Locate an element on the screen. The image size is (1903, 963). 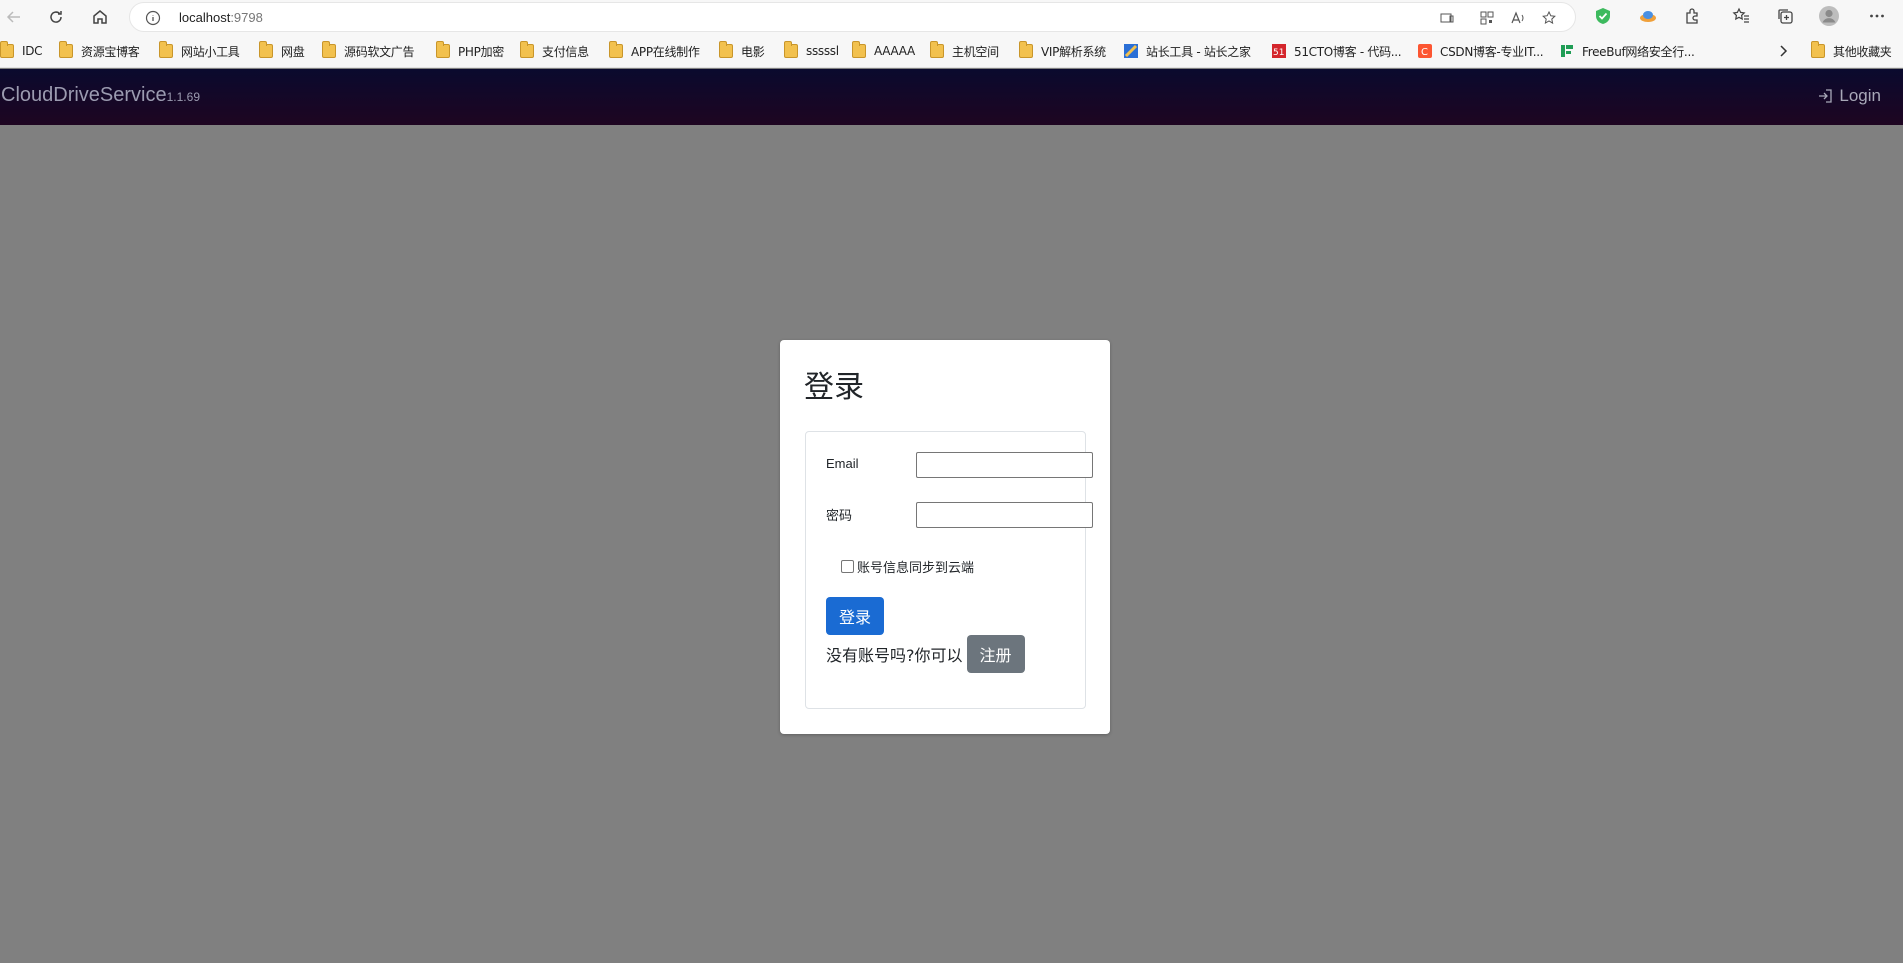
login-form: Email 密码 账号信息同步到云端 登录 没有账号吗?你可以 注册 is located at coordinates (949, 570).